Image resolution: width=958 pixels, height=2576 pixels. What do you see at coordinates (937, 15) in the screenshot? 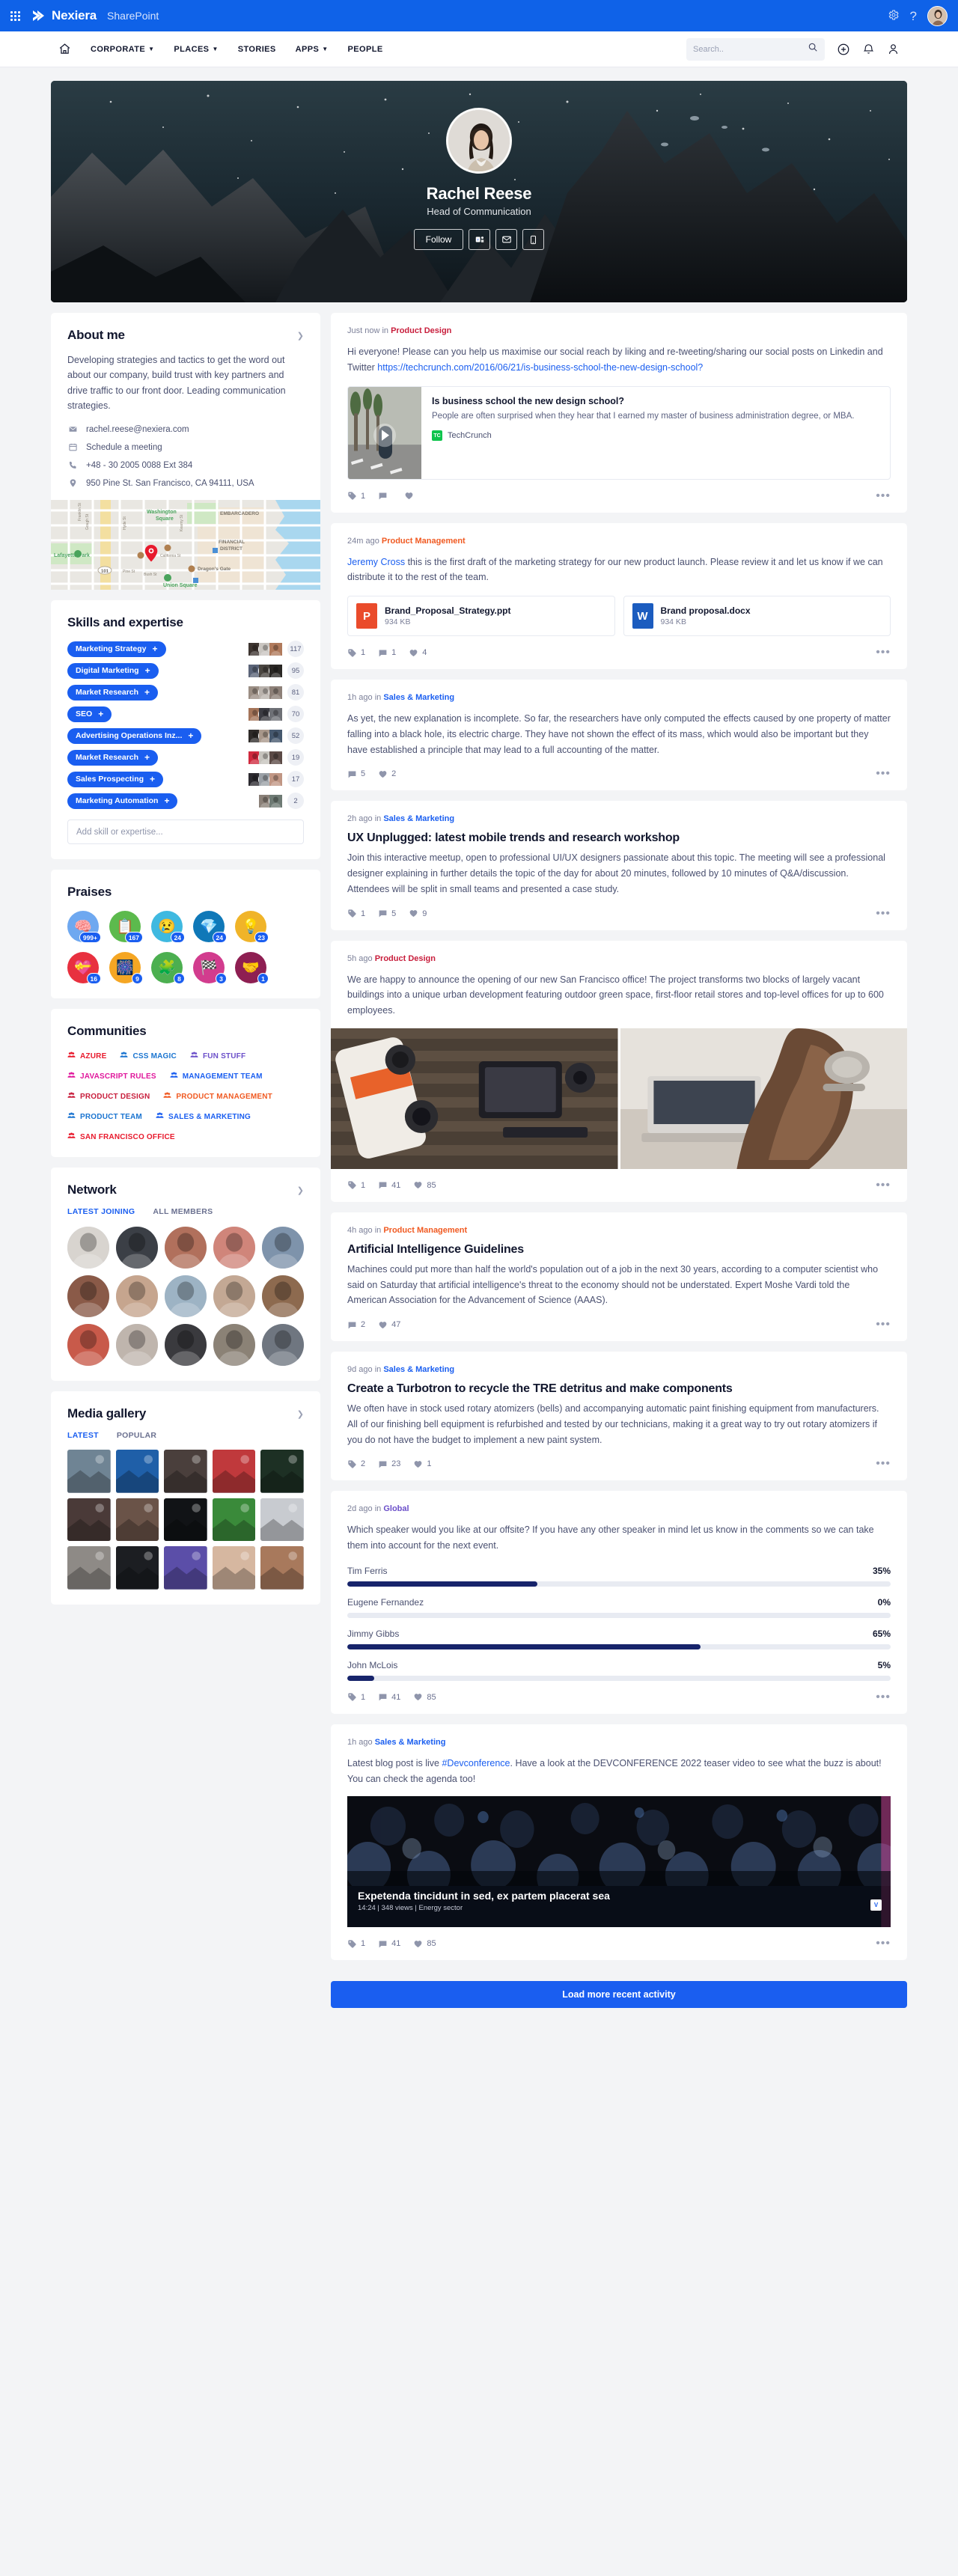
I see `avatar` at bounding box center [937, 15].